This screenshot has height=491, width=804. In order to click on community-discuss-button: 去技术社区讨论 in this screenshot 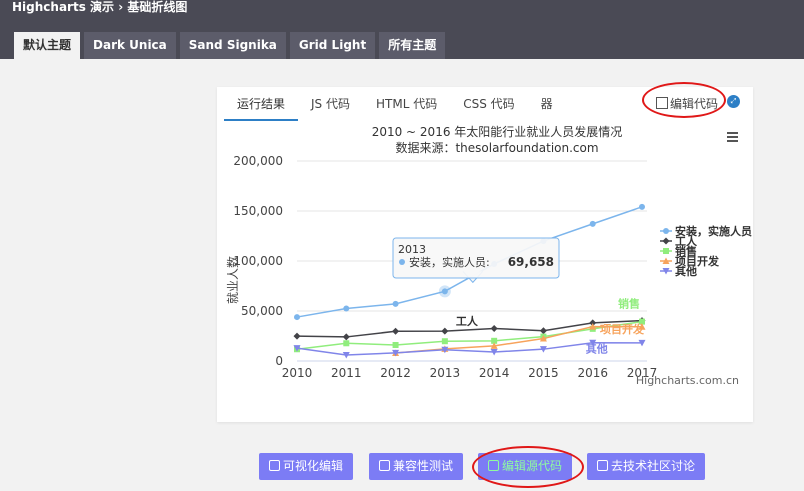, I will do `click(646, 466)`.